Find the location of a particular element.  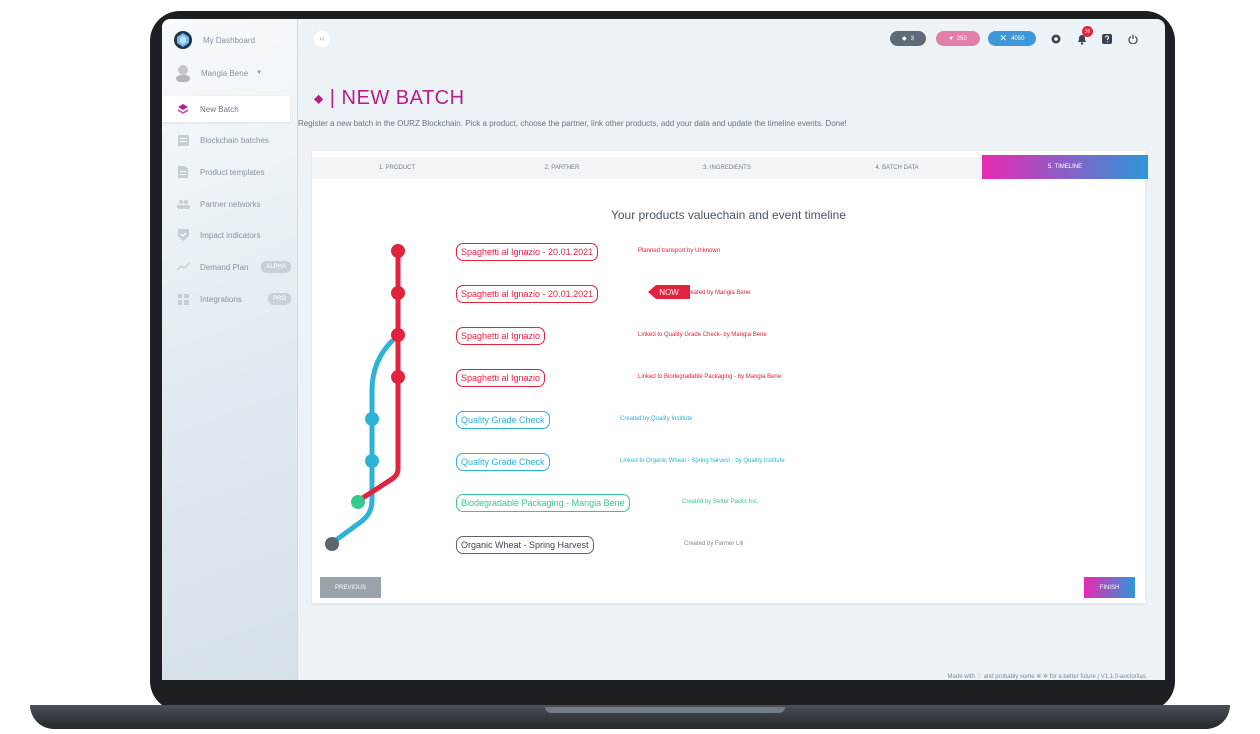

document-icon is located at coordinates (183, 172).